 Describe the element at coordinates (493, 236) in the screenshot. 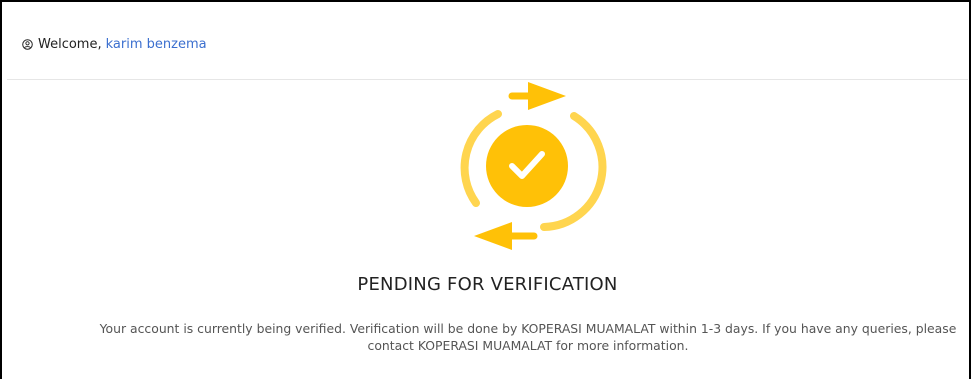

I see `sync-arrowhead-bottom` at that location.